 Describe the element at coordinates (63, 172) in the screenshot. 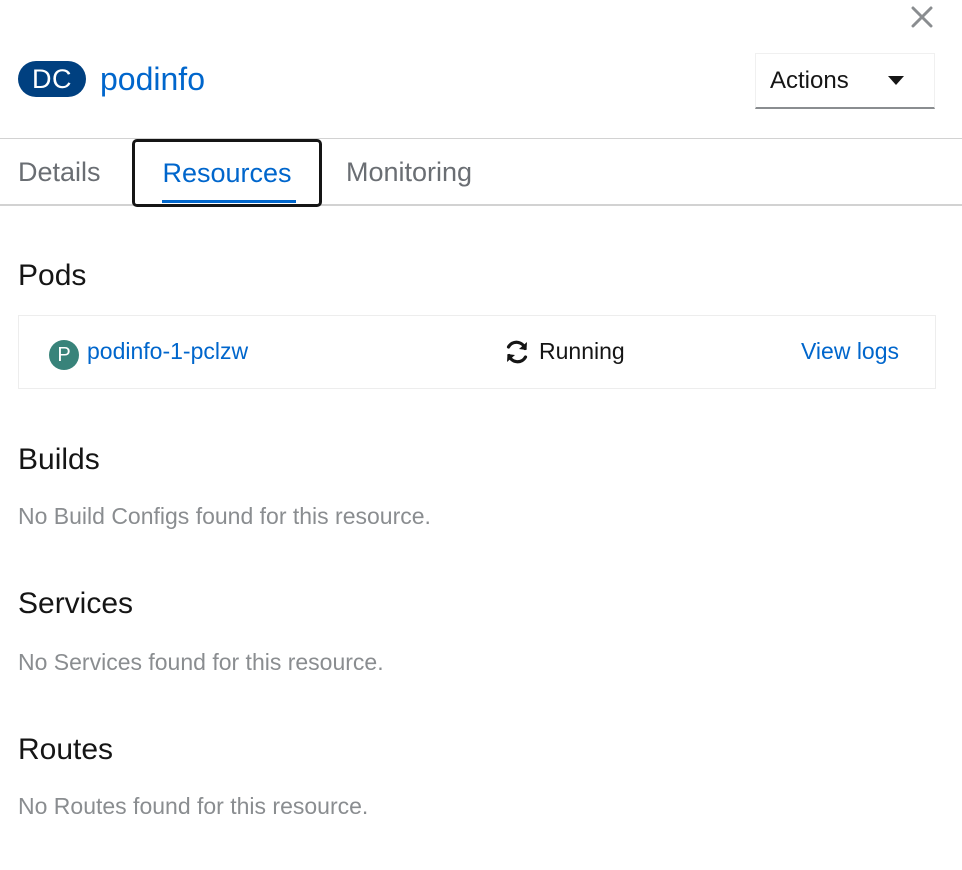

I see `tab-details: Details` at that location.